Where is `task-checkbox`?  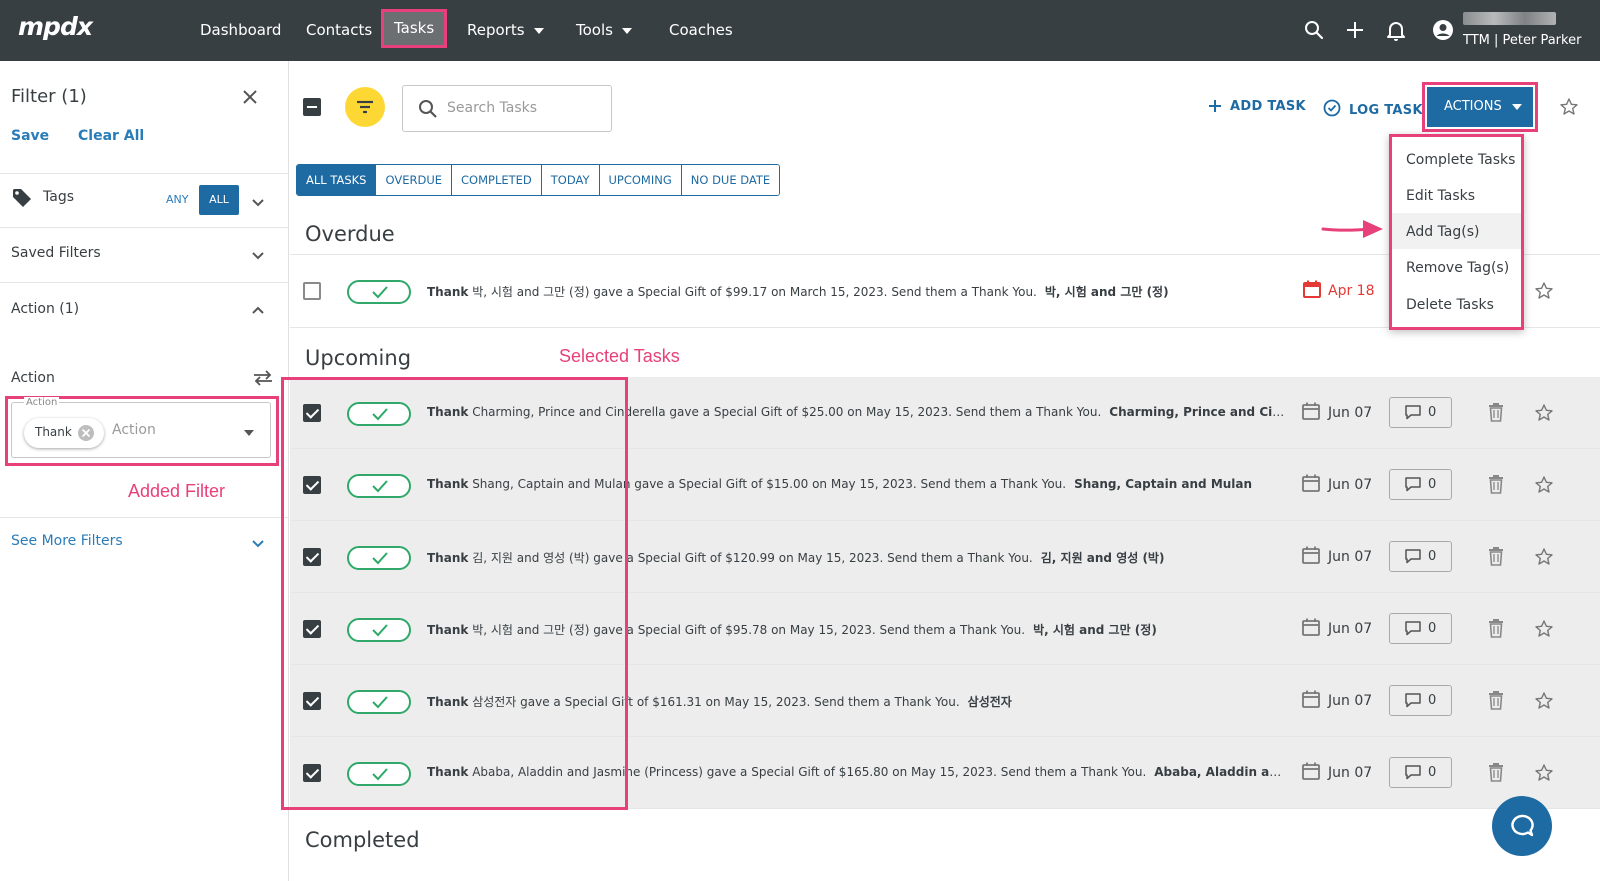 task-checkbox is located at coordinates (312, 291).